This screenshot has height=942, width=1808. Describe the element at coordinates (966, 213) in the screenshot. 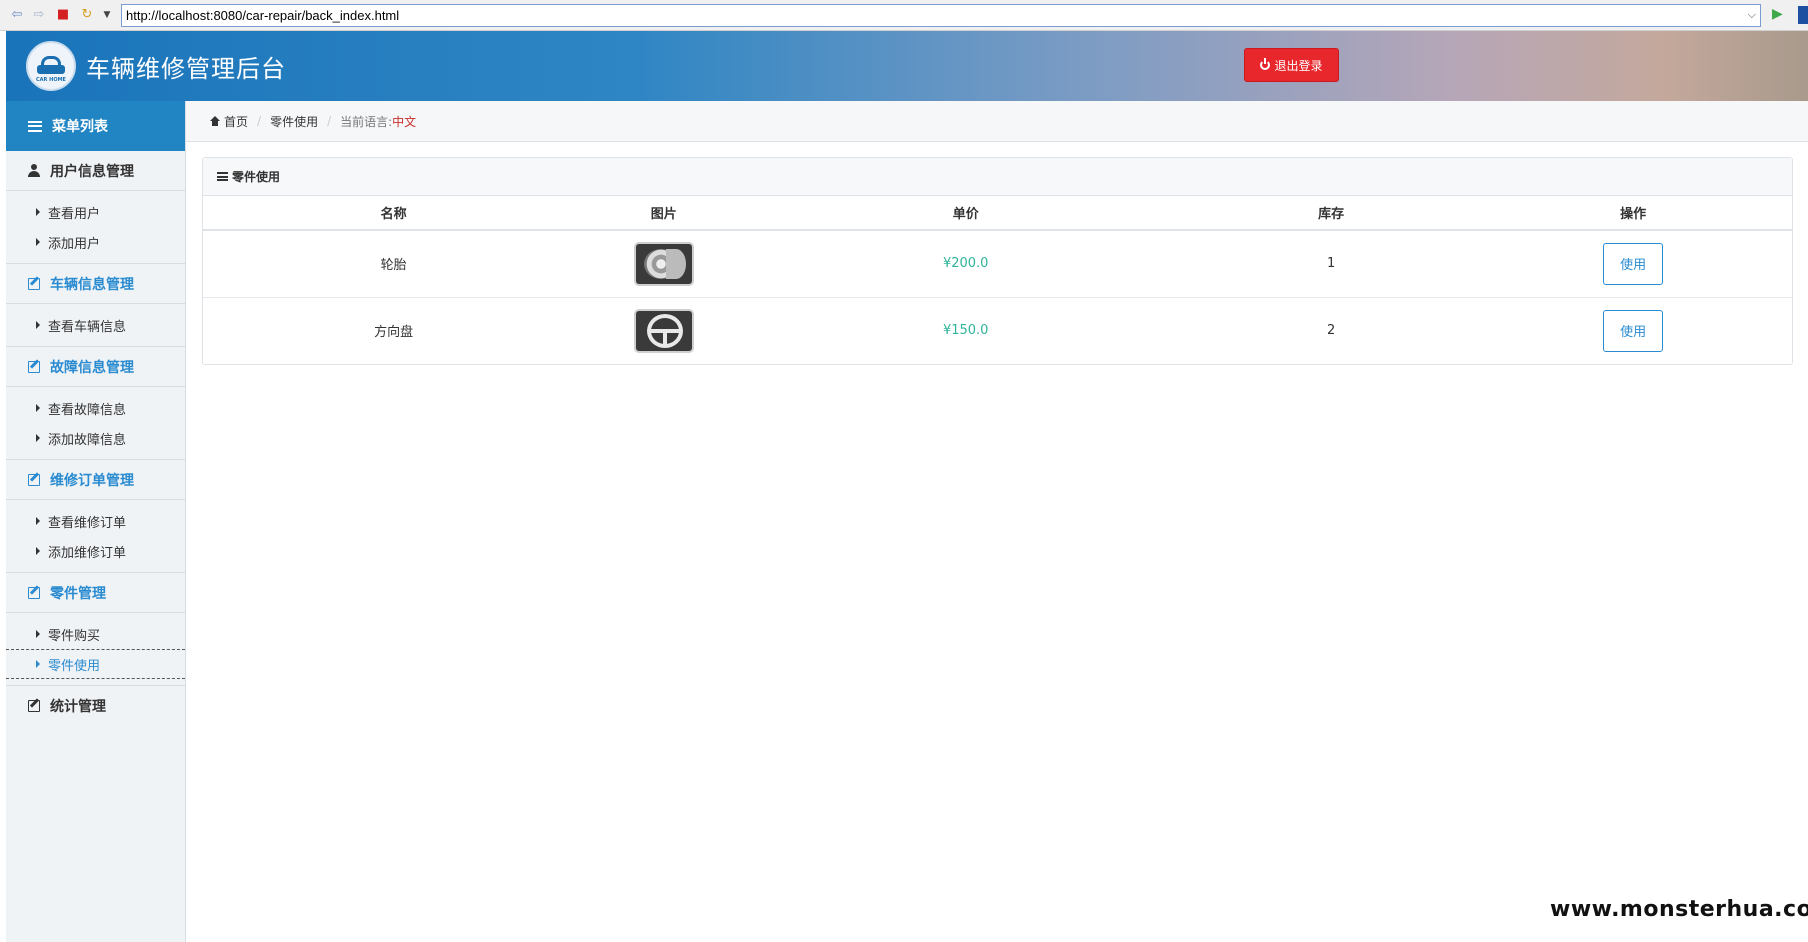

I see `column-header-price: 单价` at that location.